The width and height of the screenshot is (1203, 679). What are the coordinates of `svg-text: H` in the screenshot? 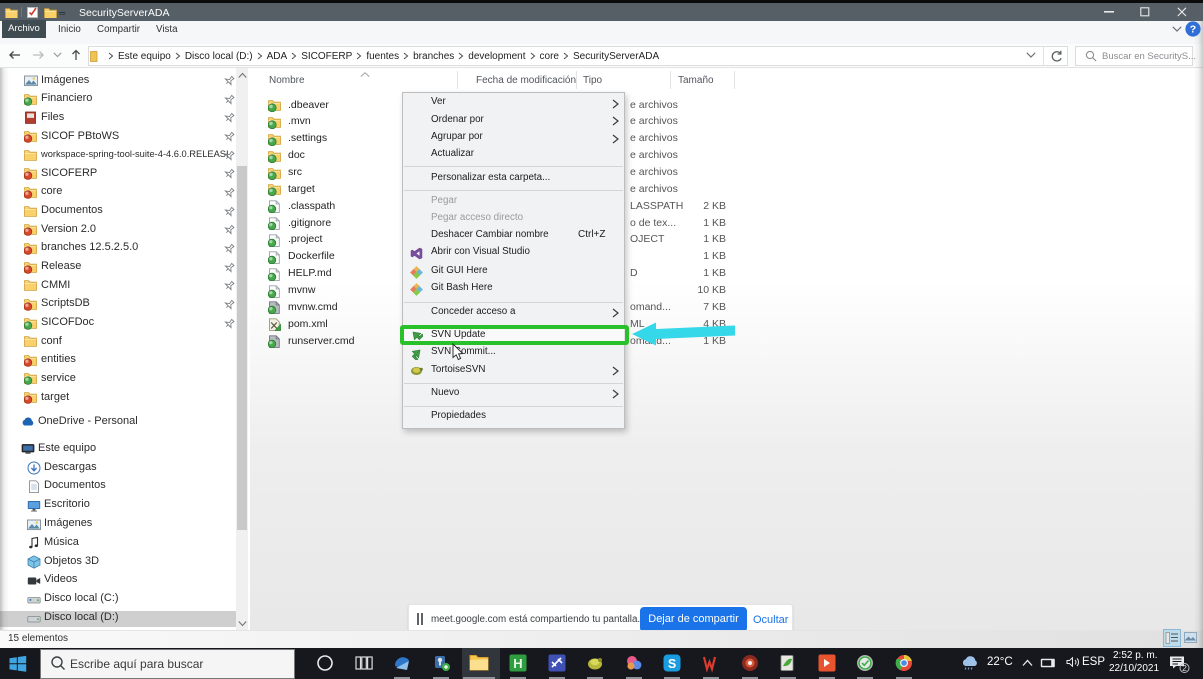 It's located at (517, 663).